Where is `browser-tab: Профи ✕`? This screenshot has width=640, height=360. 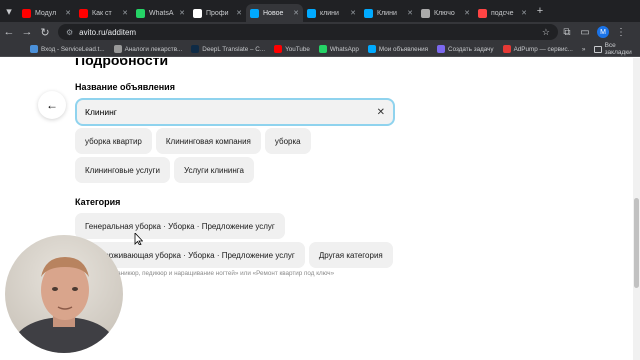
browser-tab: Профи ✕ is located at coordinates (217, 13).